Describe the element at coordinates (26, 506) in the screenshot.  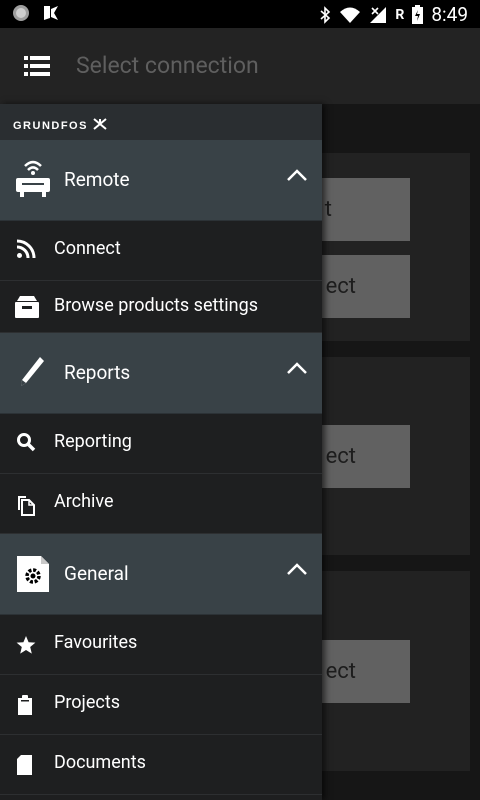
I see `archive-files-icon` at that location.